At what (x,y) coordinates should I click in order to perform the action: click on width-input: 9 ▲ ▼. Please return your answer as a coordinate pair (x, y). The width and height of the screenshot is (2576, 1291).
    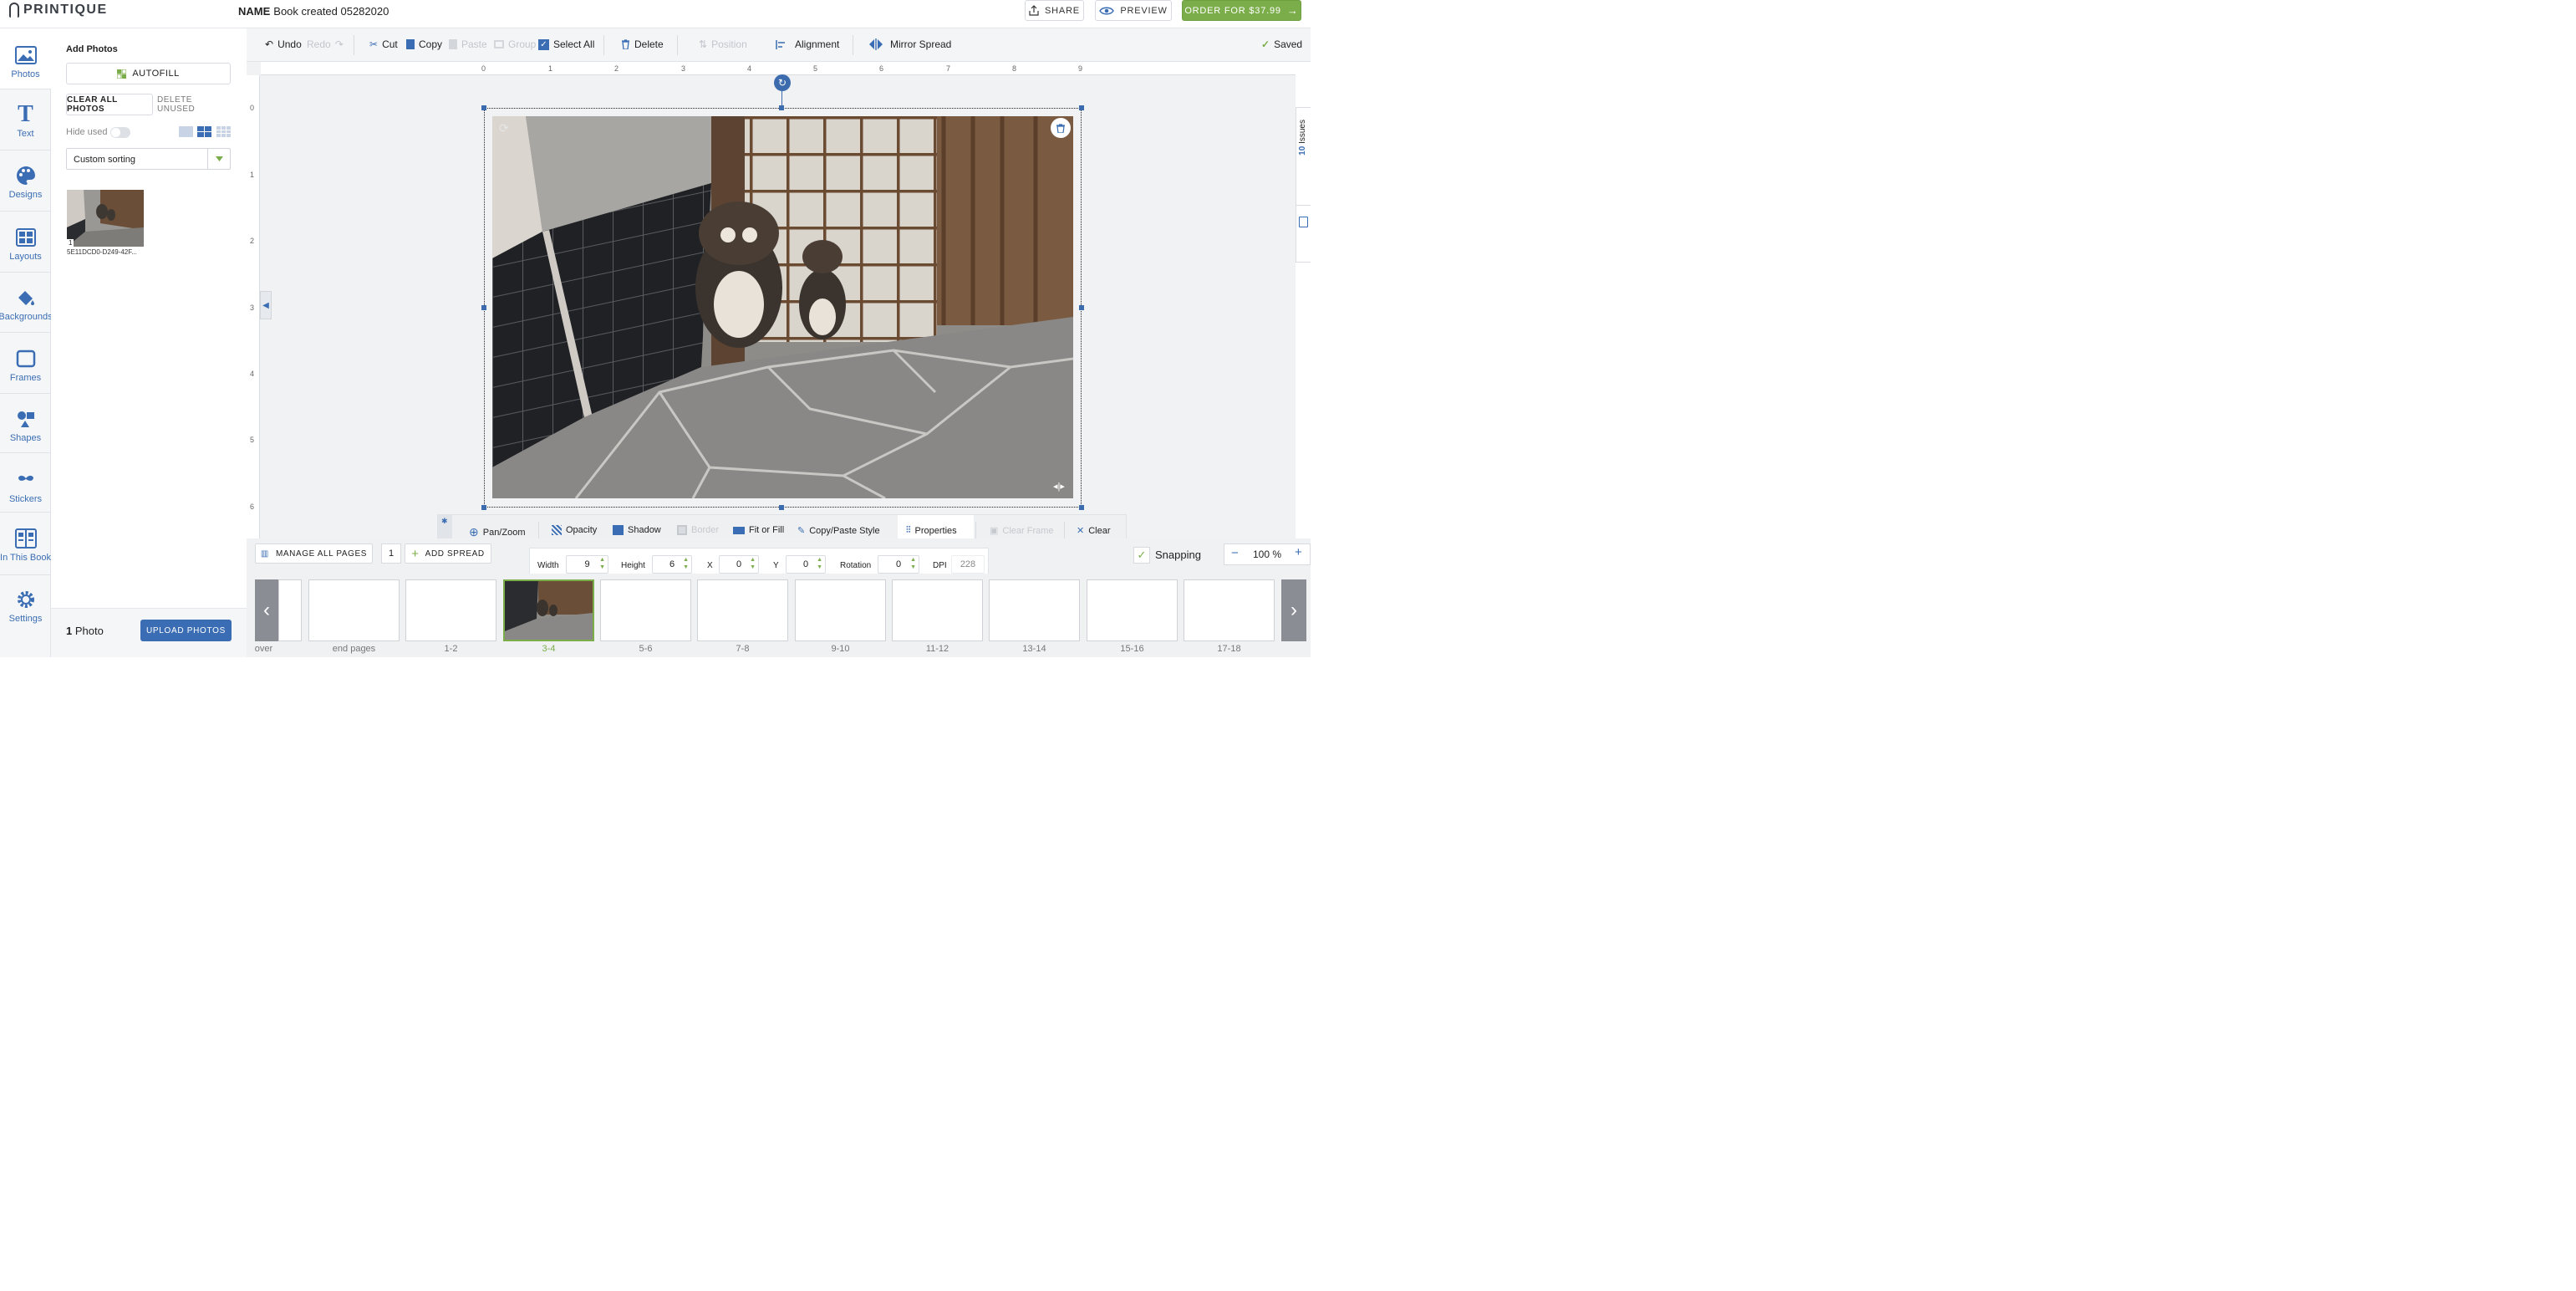
    Looking at the image, I should click on (587, 564).